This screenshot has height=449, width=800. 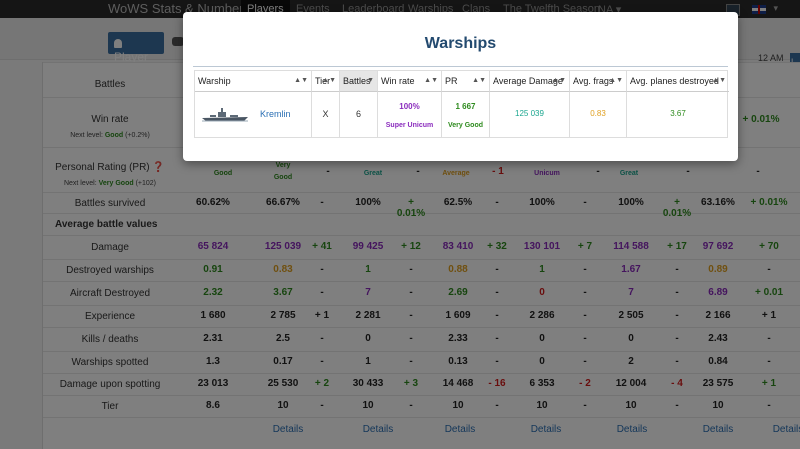 What do you see at coordinates (410, 115) in the screenshot?
I see `cell-win-rate: 100% Super Unicum` at bounding box center [410, 115].